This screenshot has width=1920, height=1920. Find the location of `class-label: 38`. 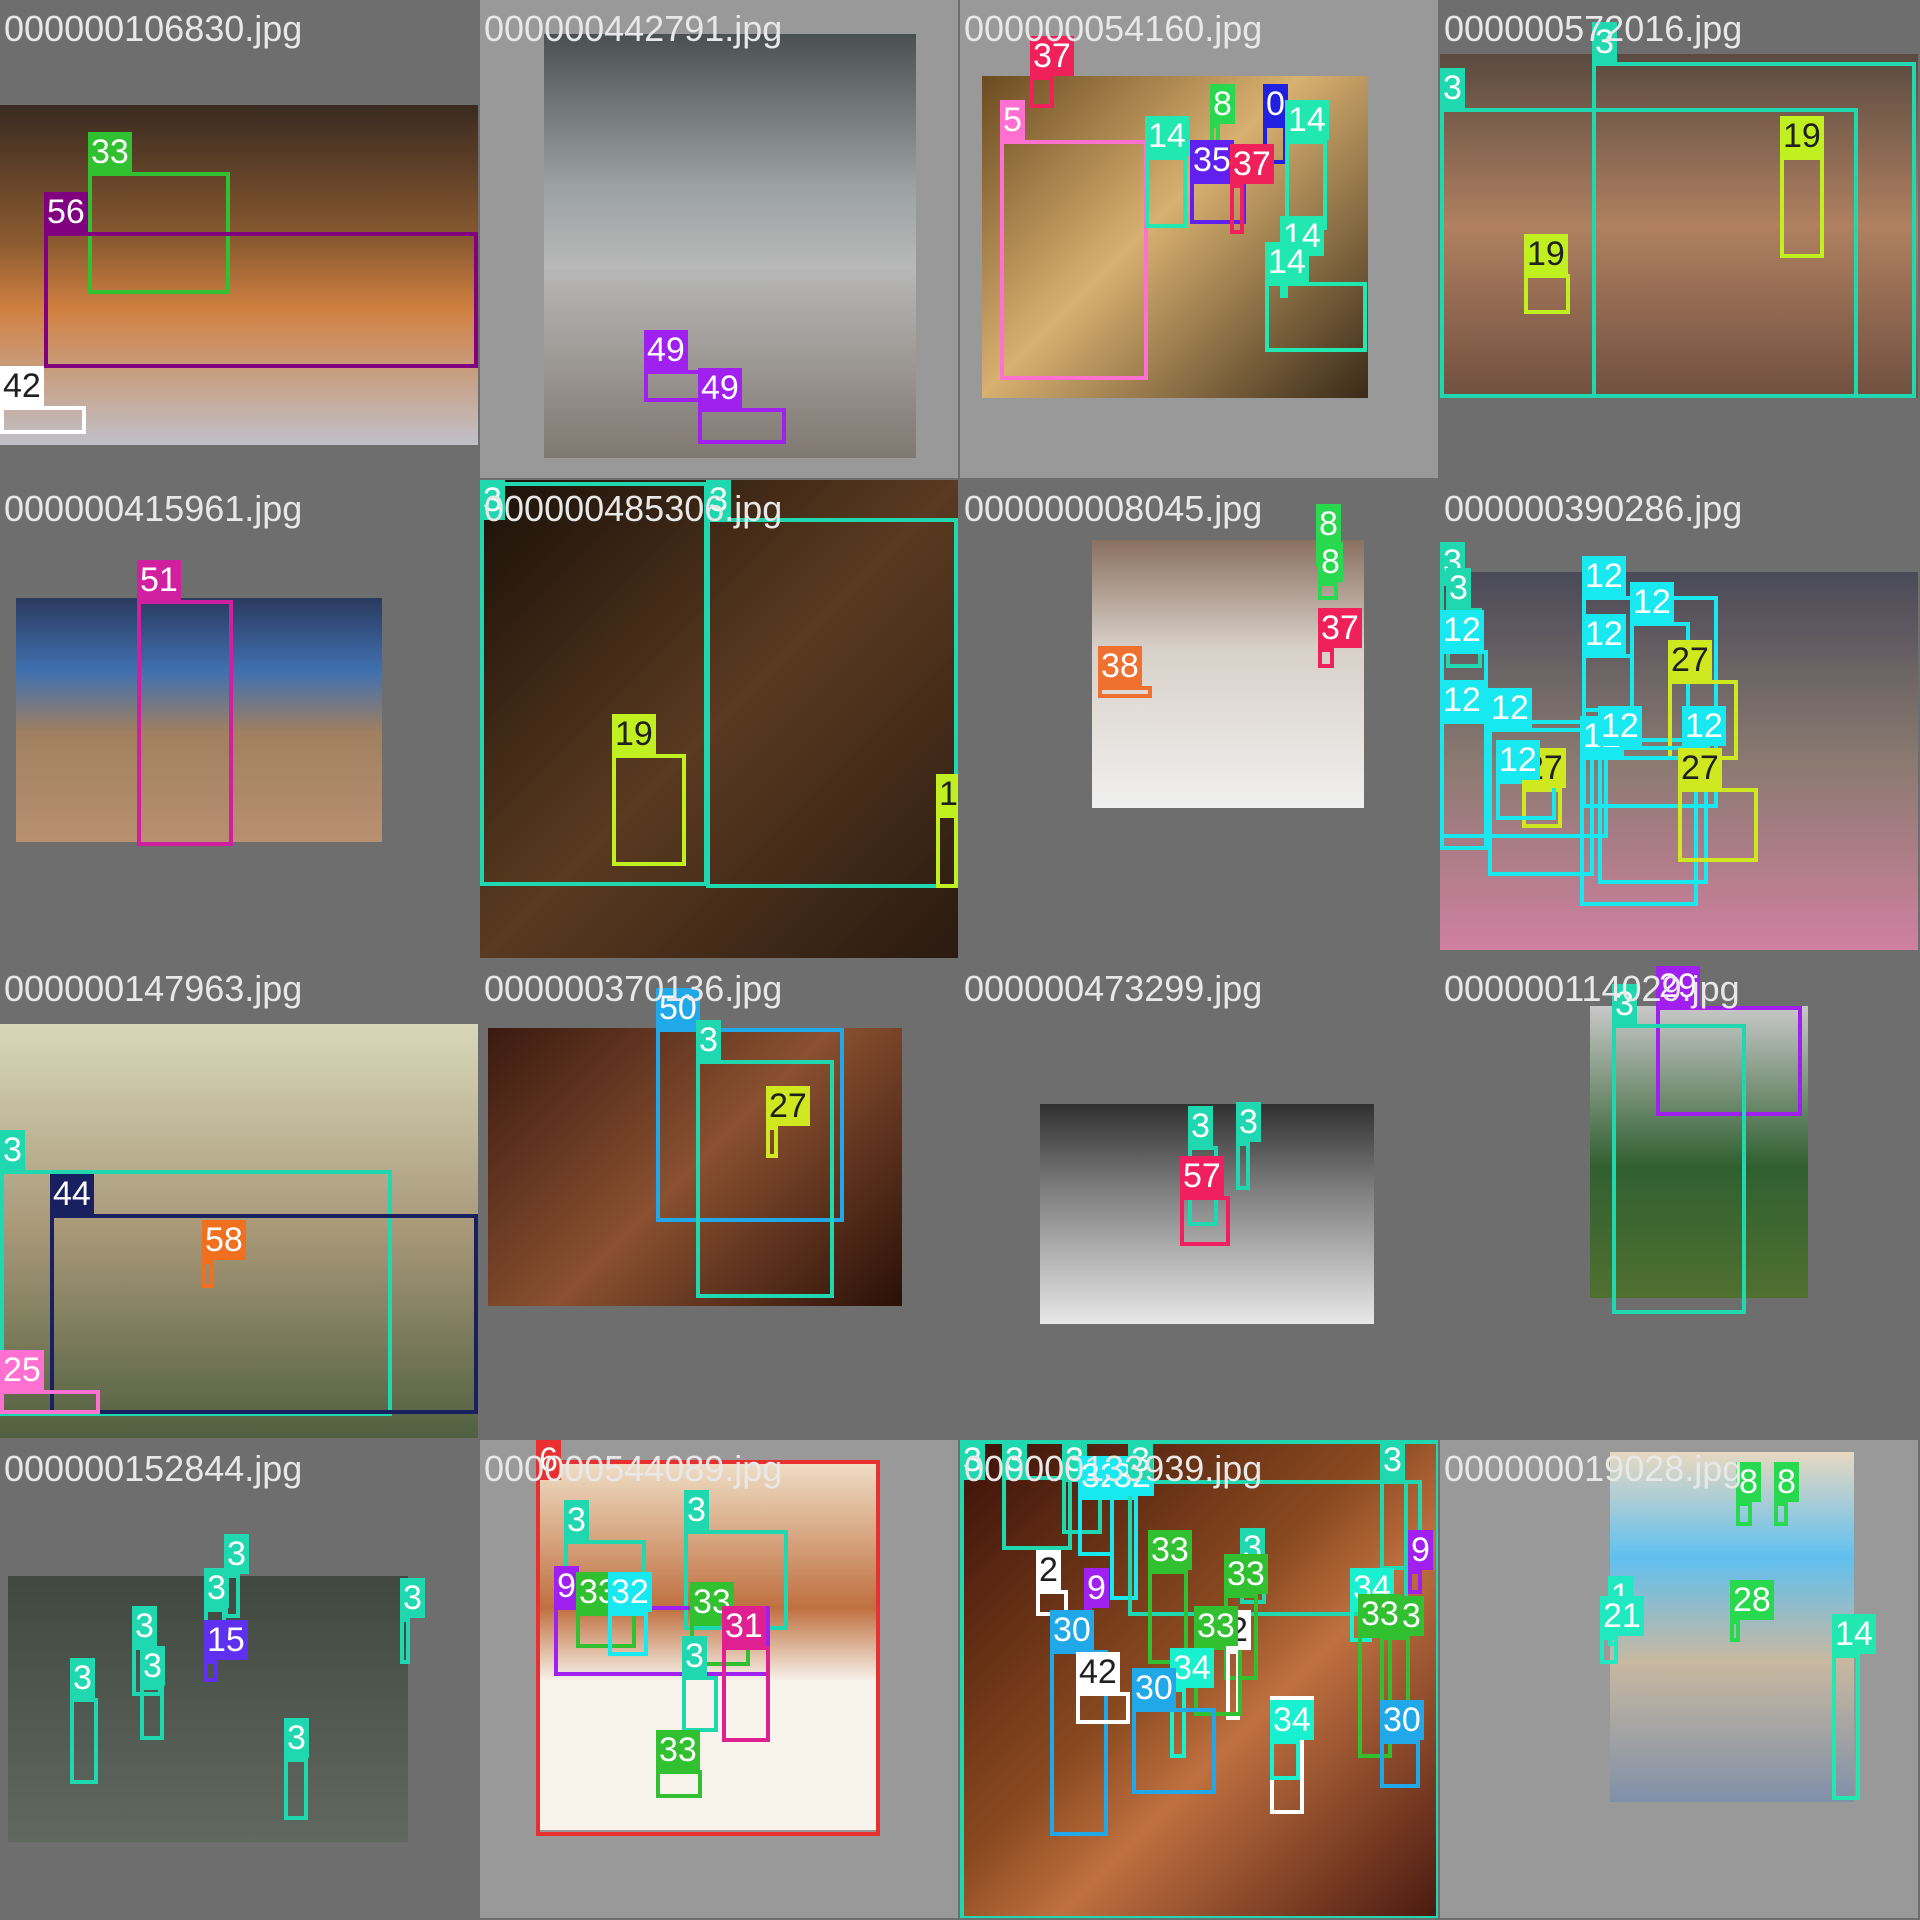

class-label: 38 is located at coordinates (1120, 666).